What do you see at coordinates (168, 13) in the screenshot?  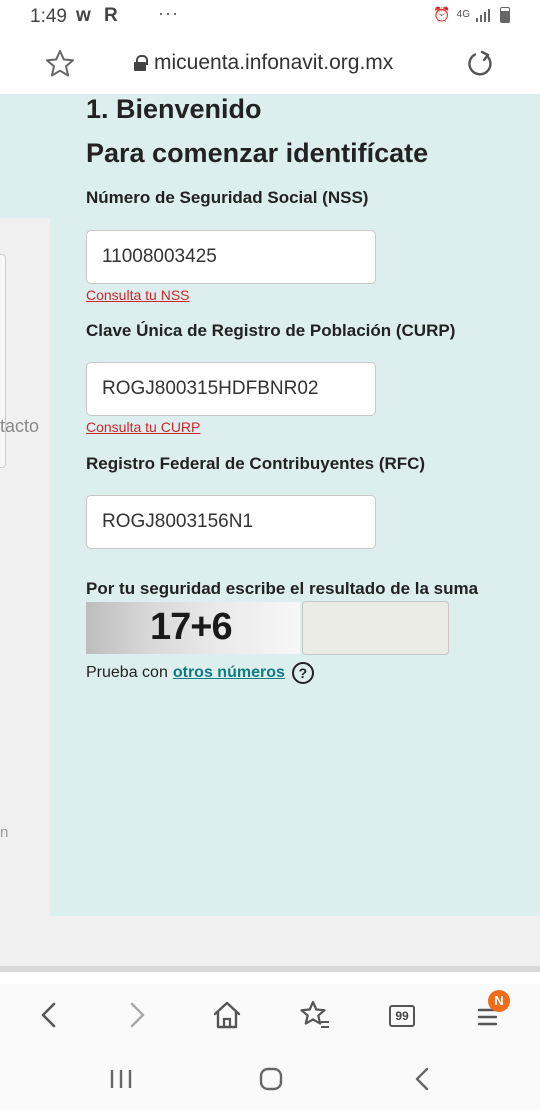 I see `more-notifications-icon: ···` at bounding box center [168, 13].